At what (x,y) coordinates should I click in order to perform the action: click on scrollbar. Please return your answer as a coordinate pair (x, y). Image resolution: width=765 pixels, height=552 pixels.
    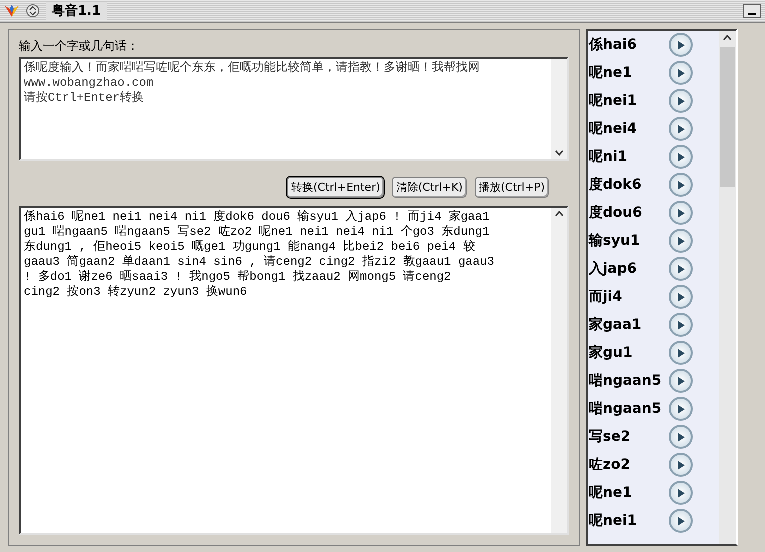
    Looking at the image, I should click on (727, 287).